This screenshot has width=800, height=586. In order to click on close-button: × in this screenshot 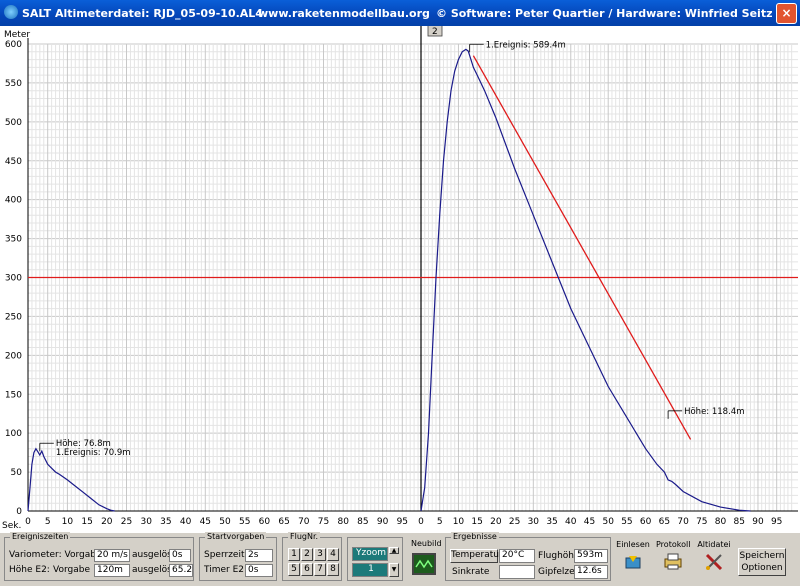, I will do `click(786, 13)`.